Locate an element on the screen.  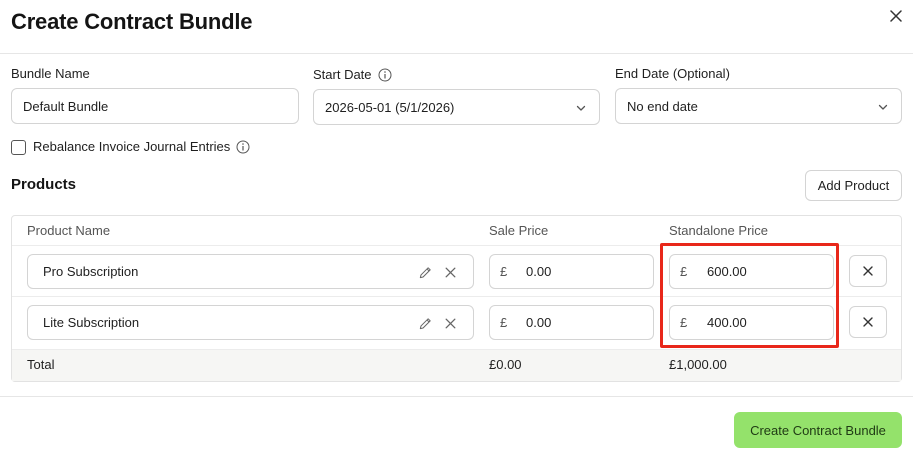
bundle-name-input: Default Bundle is located at coordinates (155, 106).